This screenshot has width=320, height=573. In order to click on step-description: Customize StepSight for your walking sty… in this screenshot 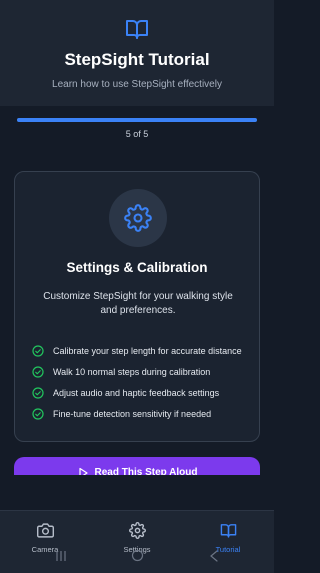, I will do `click(138, 303)`.